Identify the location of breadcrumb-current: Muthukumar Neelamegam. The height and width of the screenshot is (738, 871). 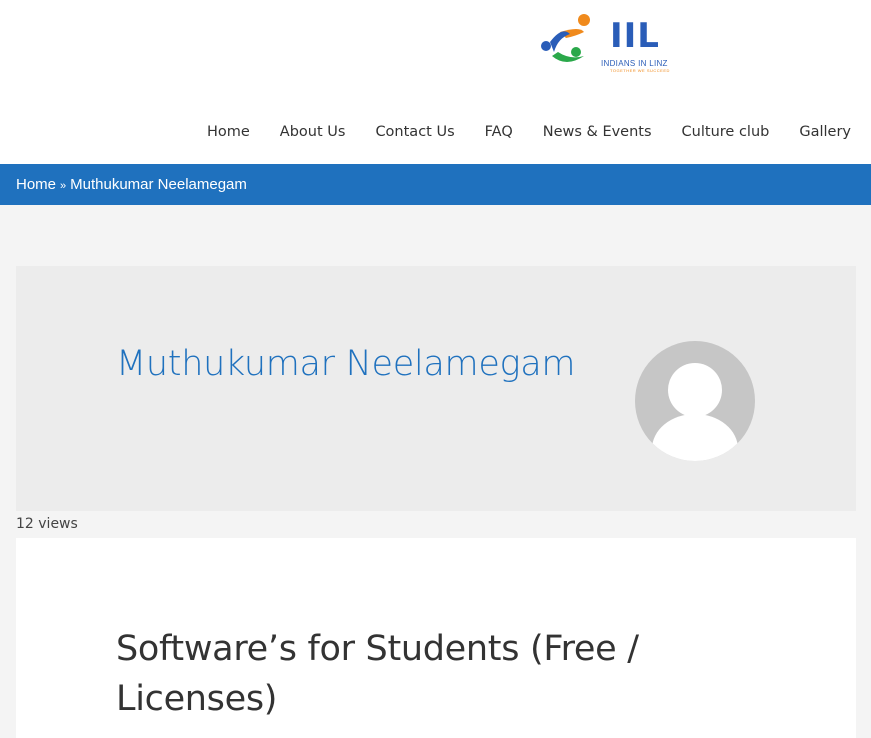
(158, 184).